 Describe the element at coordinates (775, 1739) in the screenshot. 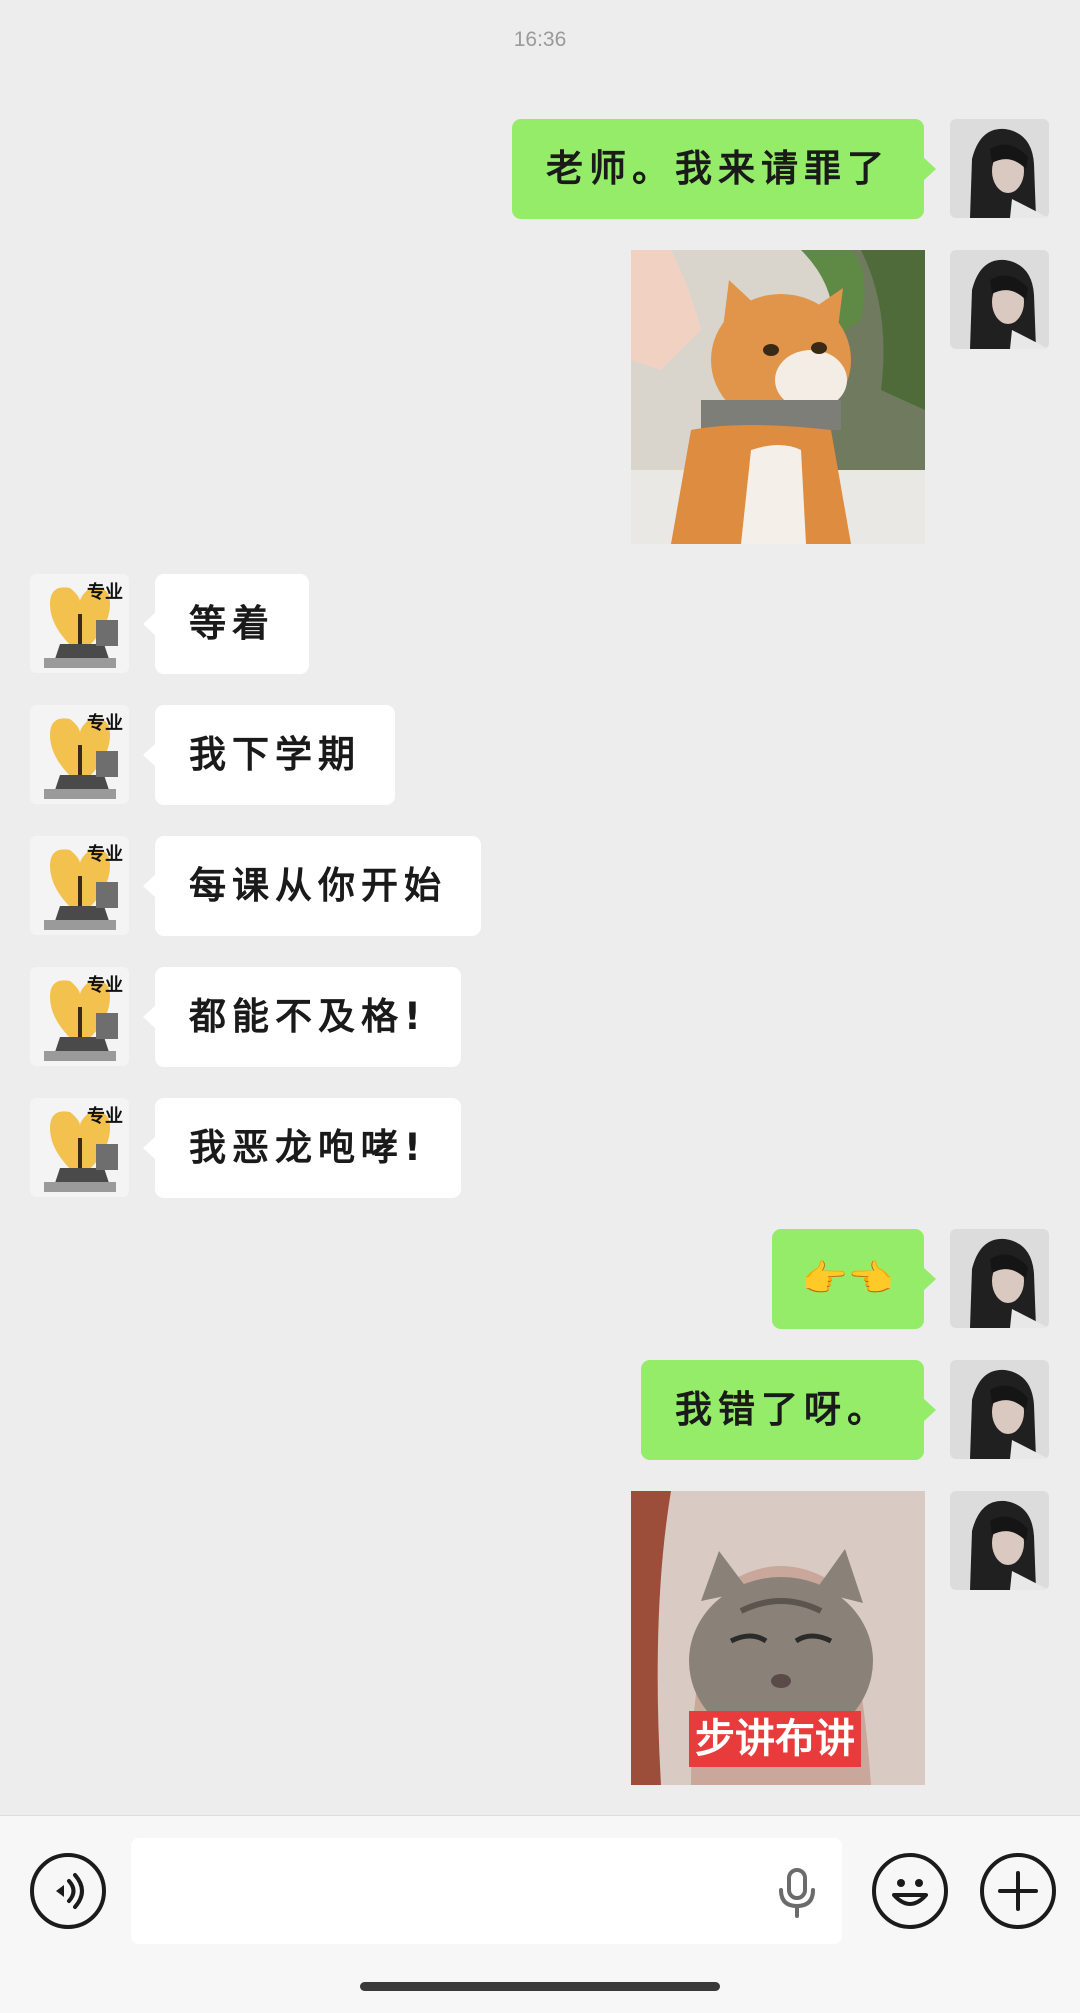

I see `image-caption: 步讲布讲` at that location.